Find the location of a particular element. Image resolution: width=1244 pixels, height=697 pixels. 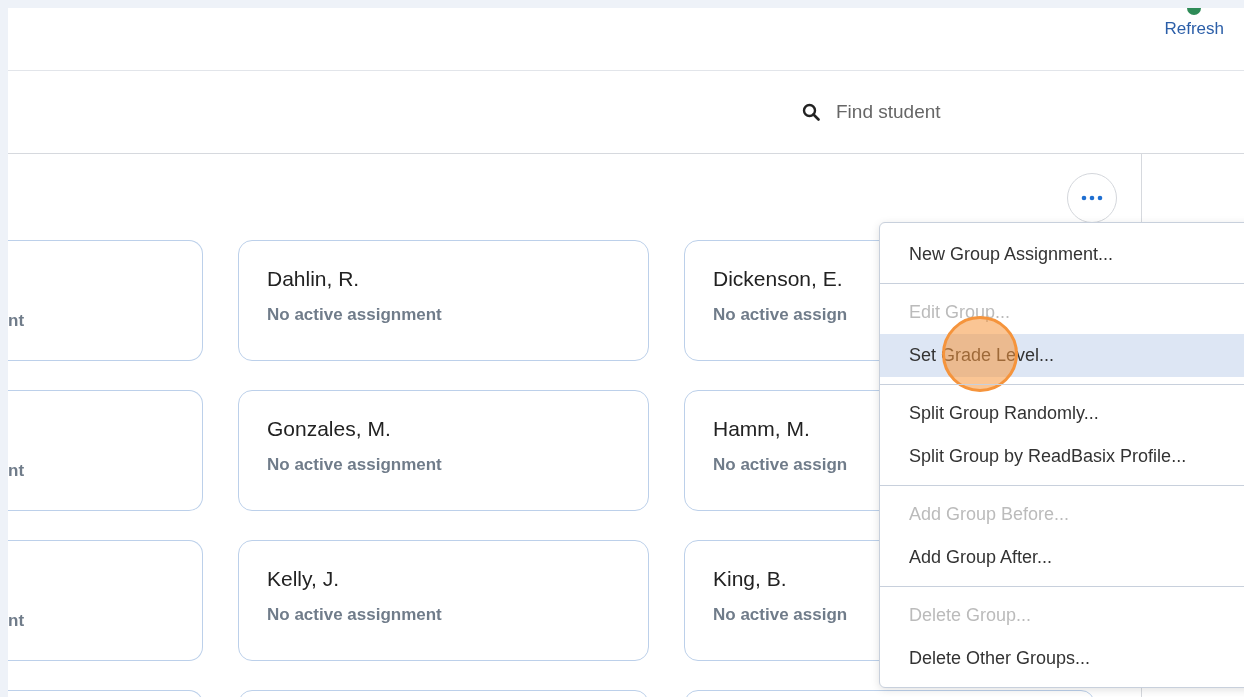

student-name: King, B. is located at coordinates (750, 579).